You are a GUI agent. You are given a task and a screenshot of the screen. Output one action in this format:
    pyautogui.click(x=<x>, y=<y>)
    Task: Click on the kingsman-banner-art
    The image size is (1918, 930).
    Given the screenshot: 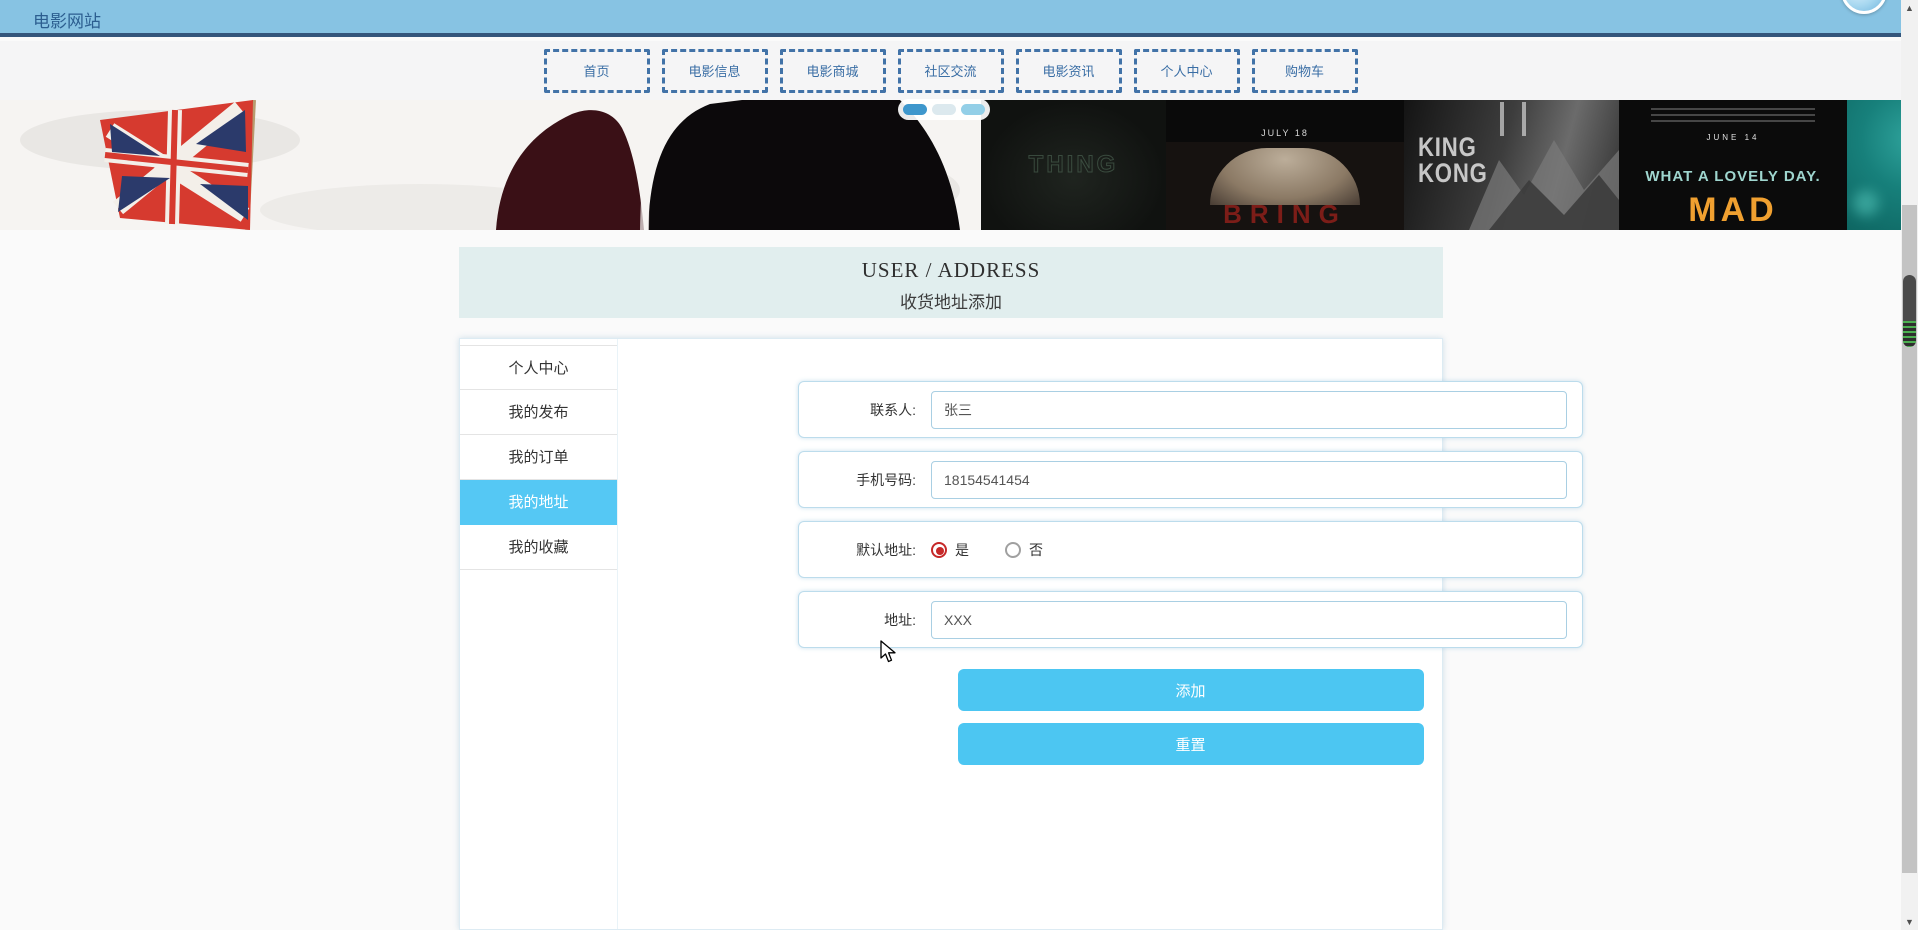 What is the action you would take?
    pyautogui.click(x=490, y=165)
    